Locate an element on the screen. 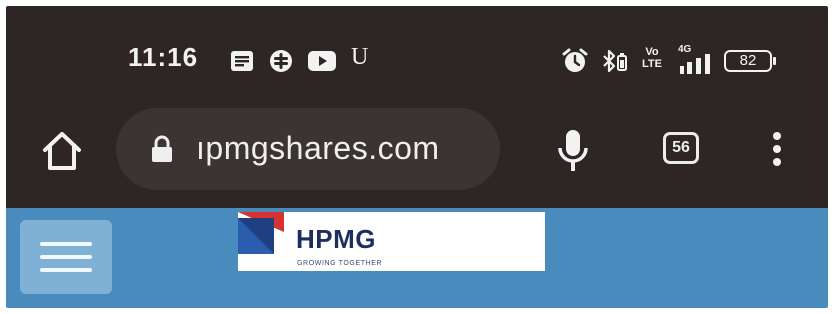 This screenshot has width=834, height=314. u-app-icon: U is located at coordinates (360, 57).